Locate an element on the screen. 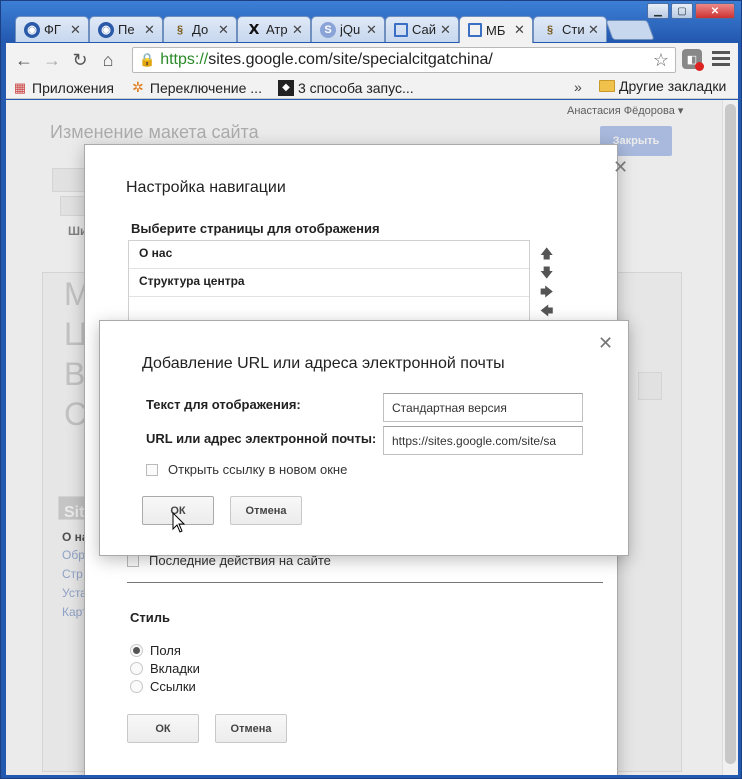 Image resolution: width=742 pixels, height=779 pixels. tab-6: Сай ✕ is located at coordinates (422, 29).